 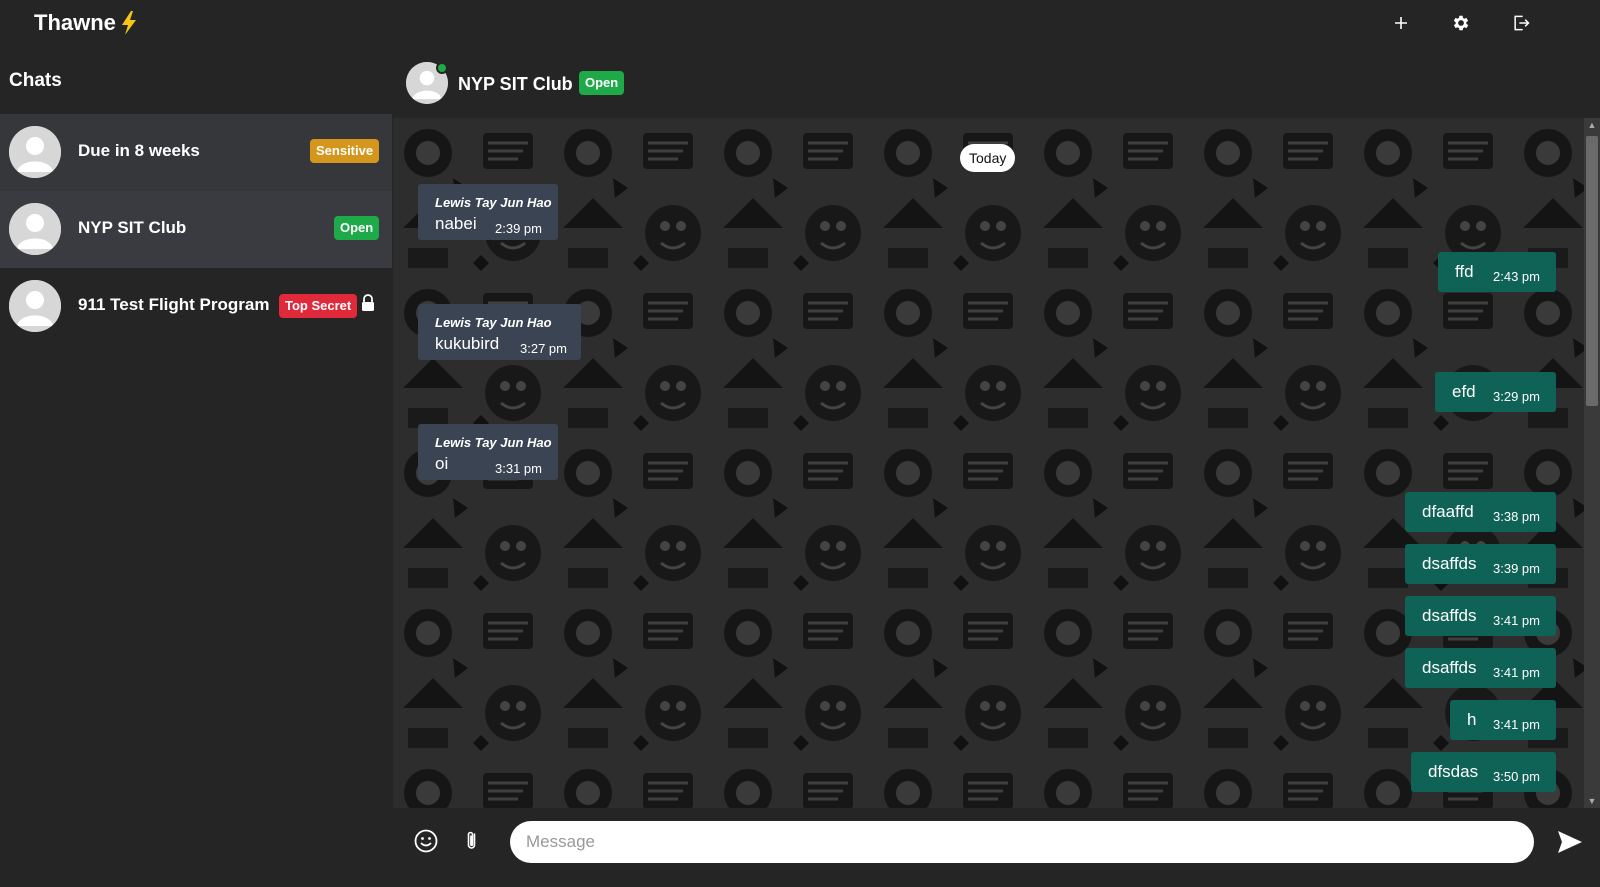 What do you see at coordinates (1448, 511) in the screenshot?
I see `message-text: dfaaffd` at bounding box center [1448, 511].